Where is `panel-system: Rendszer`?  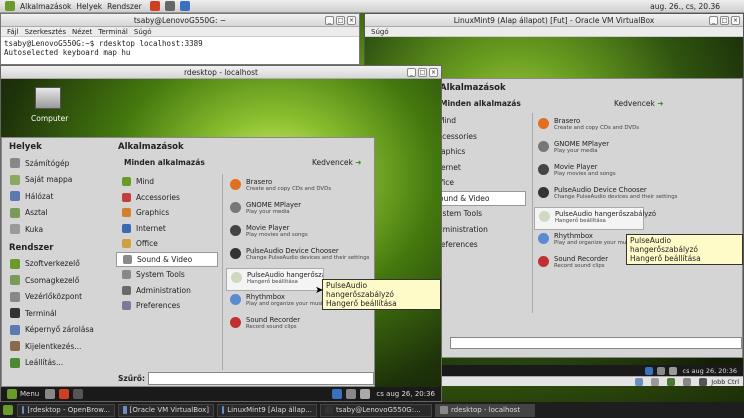 panel-system: Rendszer is located at coordinates (124, 6).